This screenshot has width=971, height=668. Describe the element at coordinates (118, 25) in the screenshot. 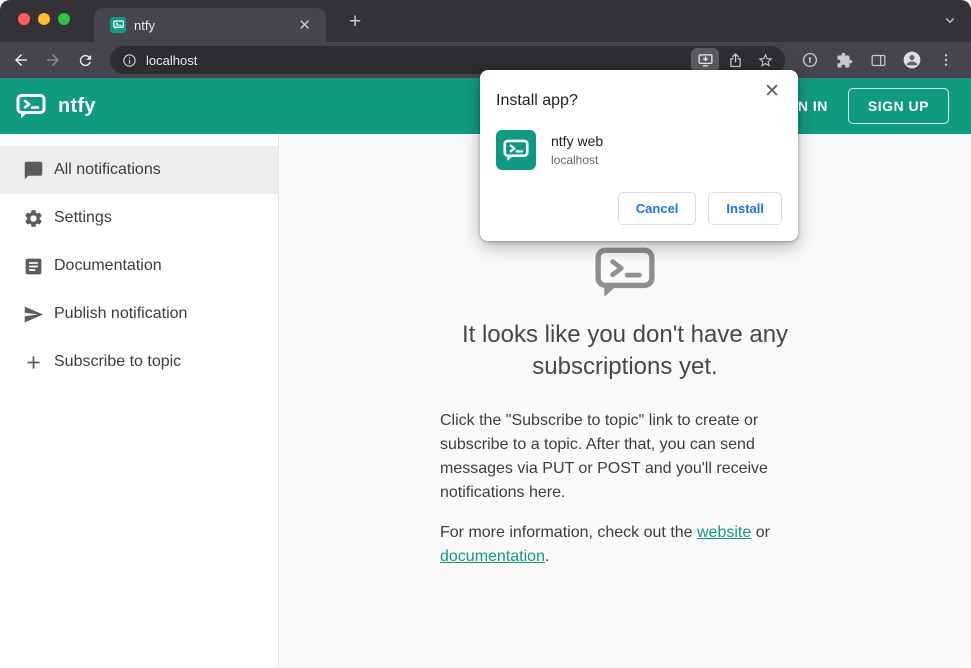

I see `ntfy-favicon` at that location.